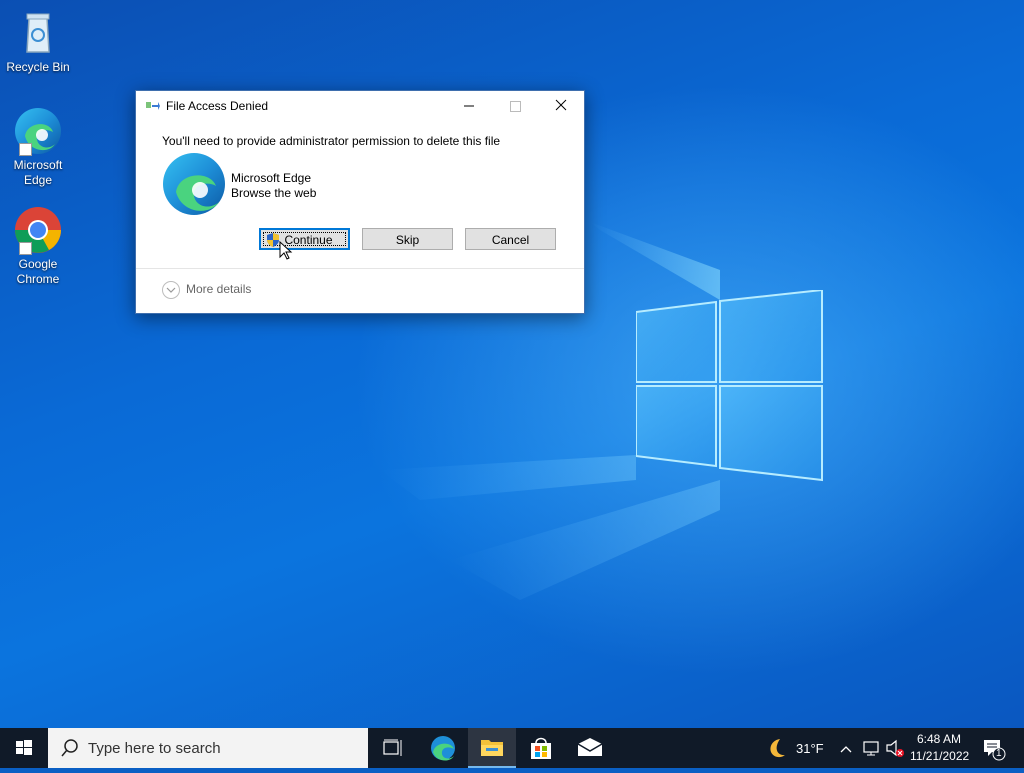 Image resolution: width=1024 pixels, height=773 pixels. Describe the element at coordinates (38, 67) in the screenshot. I see `desktop-icon-label: Recycle Bin` at that location.